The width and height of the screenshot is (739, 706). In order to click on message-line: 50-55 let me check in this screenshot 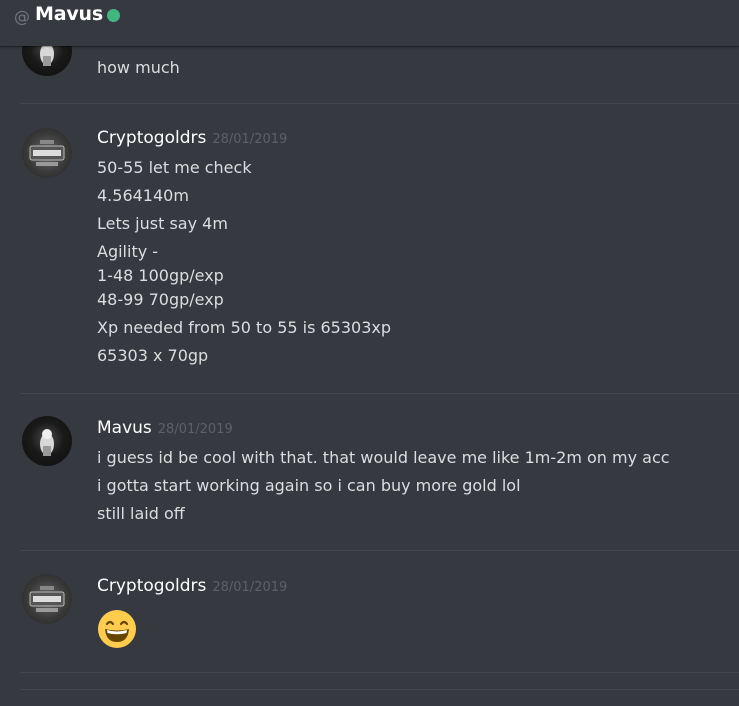, I will do `click(174, 167)`.